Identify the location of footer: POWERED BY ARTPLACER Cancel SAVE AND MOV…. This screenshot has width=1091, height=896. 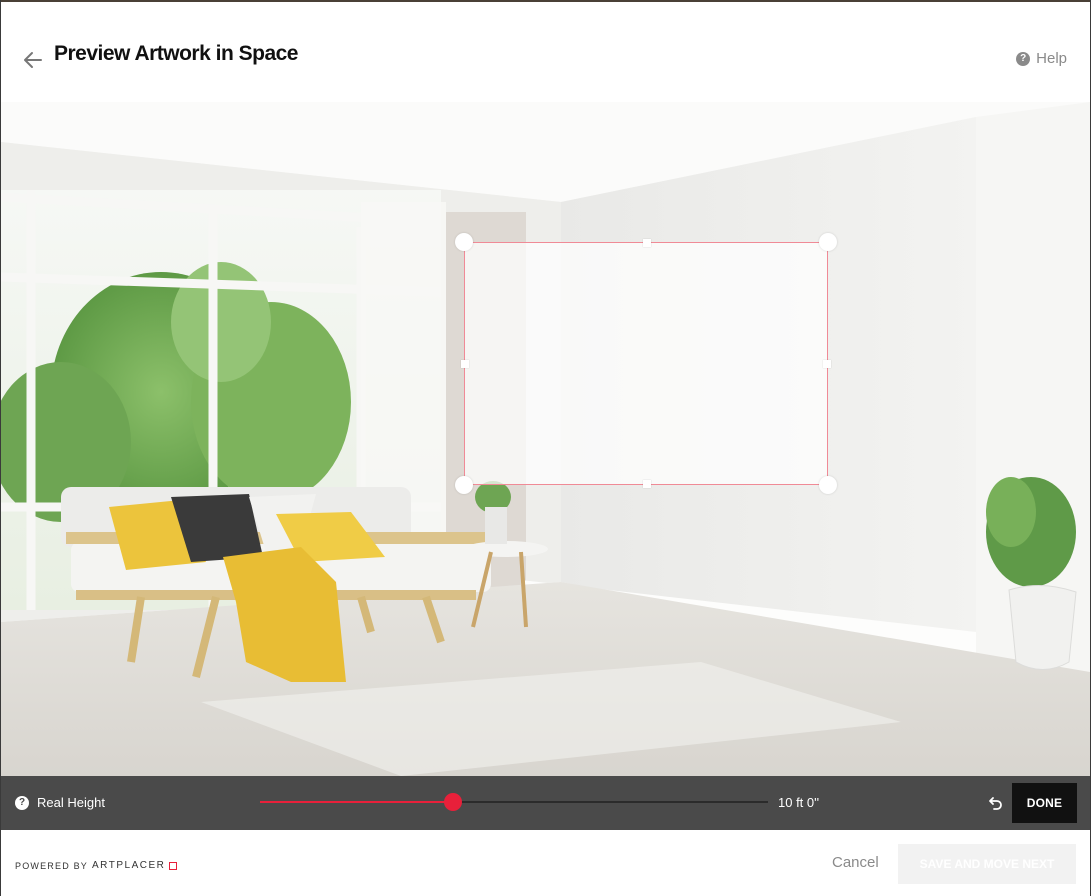
(545, 863).